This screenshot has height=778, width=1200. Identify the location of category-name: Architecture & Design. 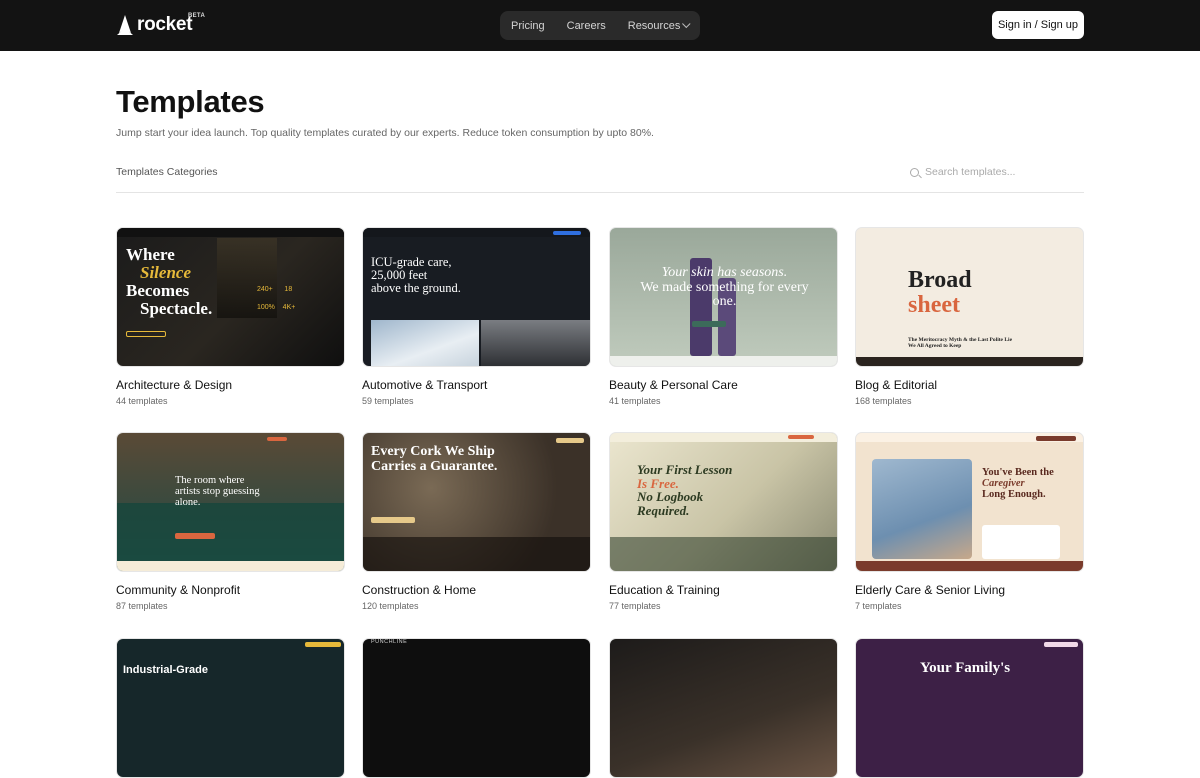
(174, 385).